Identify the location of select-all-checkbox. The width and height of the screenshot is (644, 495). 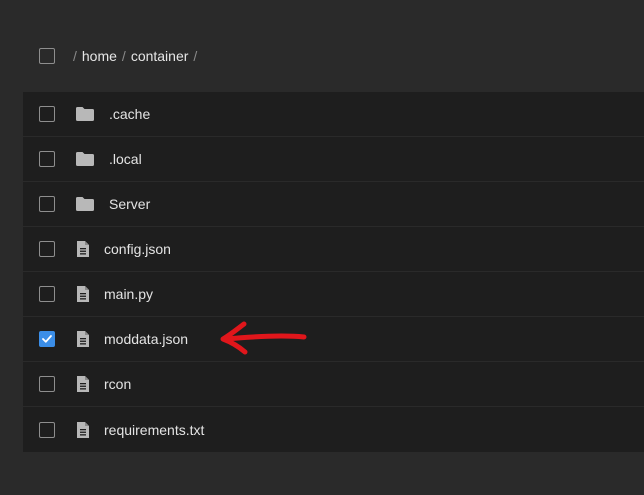
(47, 56).